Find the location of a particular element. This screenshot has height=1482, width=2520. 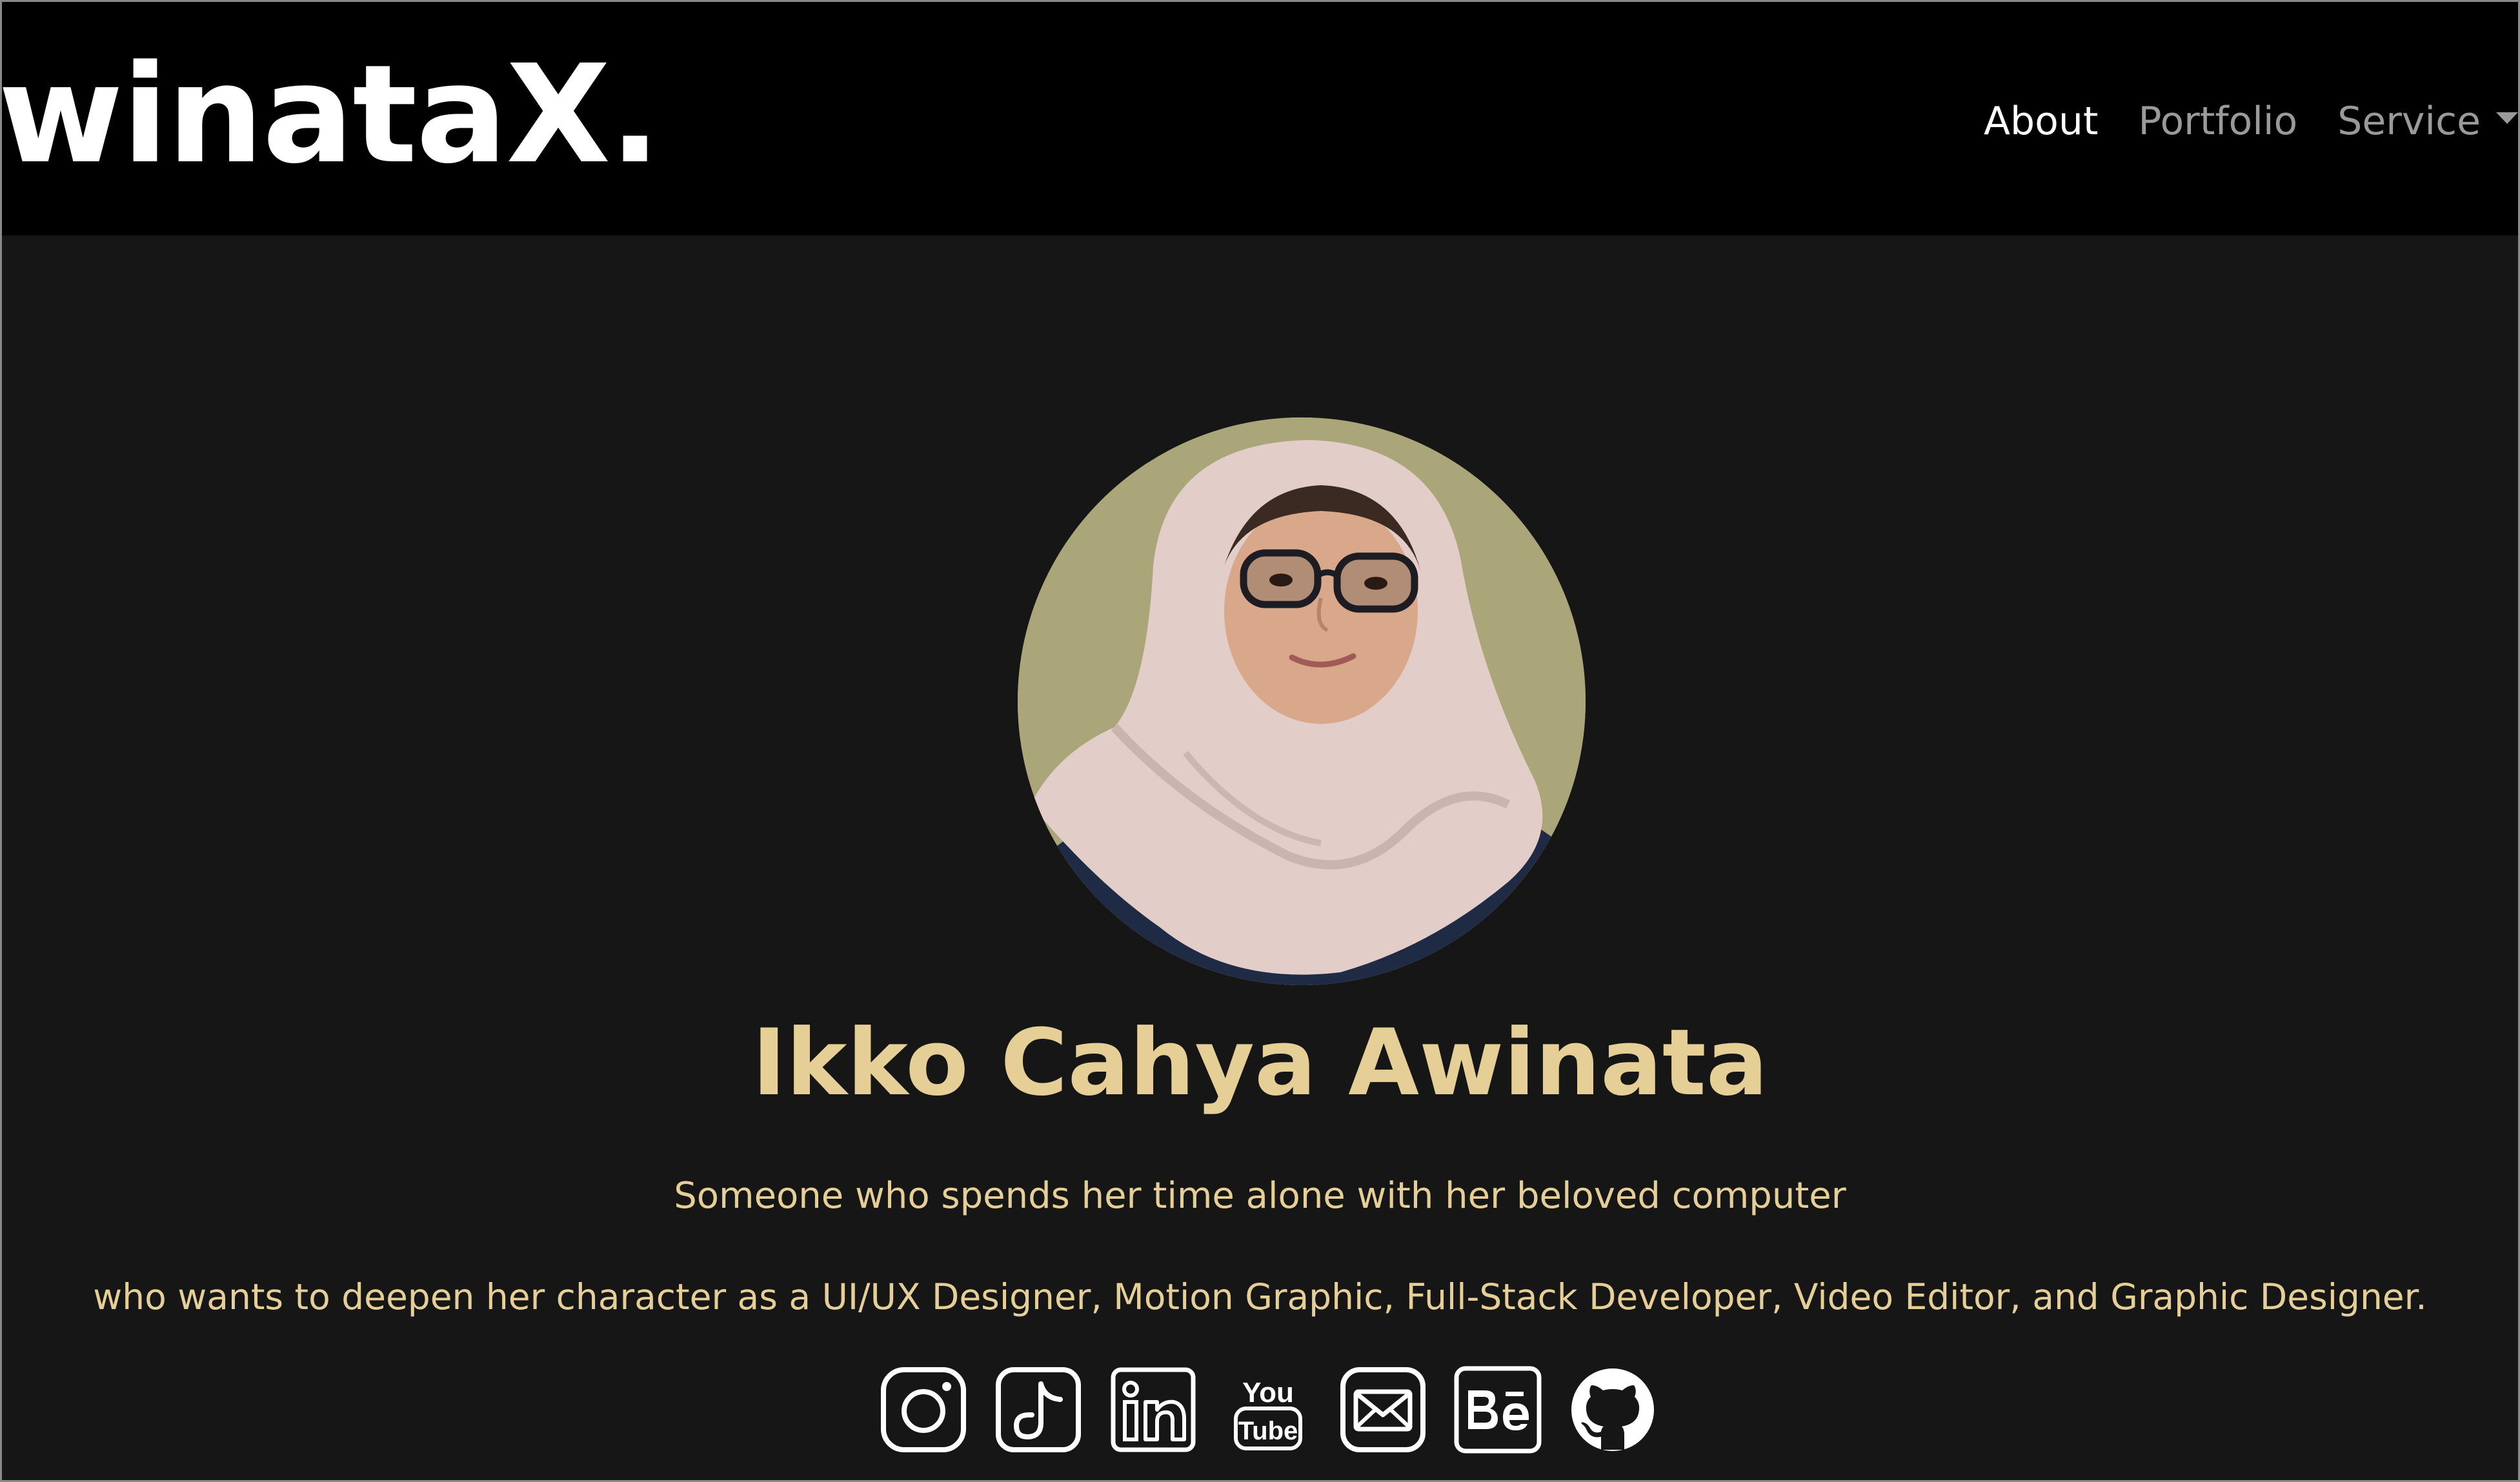

nav-item-service-label: Service is located at coordinates (2409, 121).